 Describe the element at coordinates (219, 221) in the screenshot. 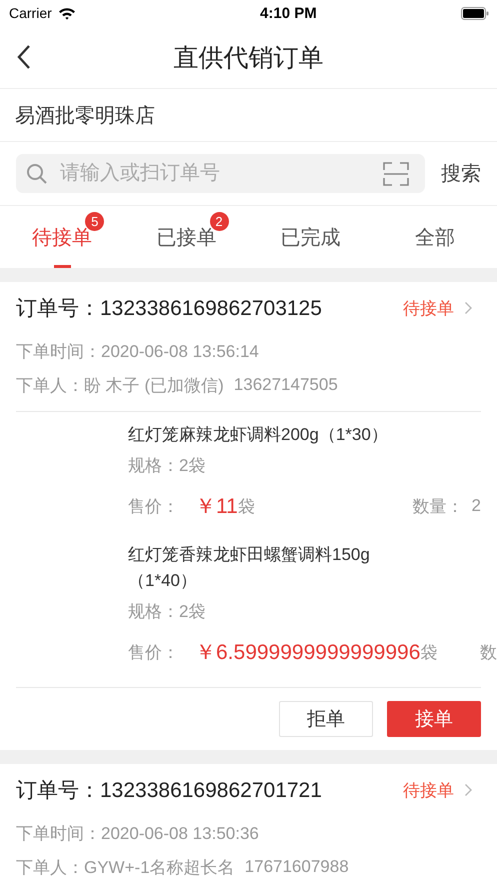

I see `count-badge: 2` at that location.